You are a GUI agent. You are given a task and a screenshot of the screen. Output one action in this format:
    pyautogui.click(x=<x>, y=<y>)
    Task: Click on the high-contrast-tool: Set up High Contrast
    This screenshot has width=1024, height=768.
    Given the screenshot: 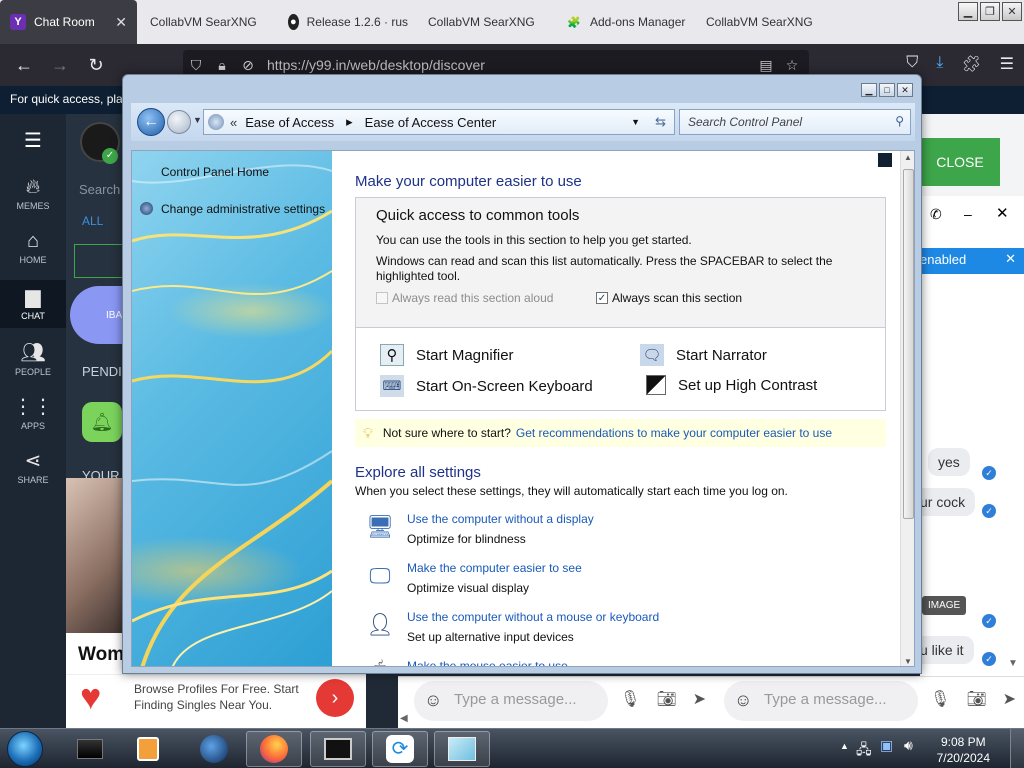 What is the action you would take?
    pyautogui.click(x=731, y=385)
    